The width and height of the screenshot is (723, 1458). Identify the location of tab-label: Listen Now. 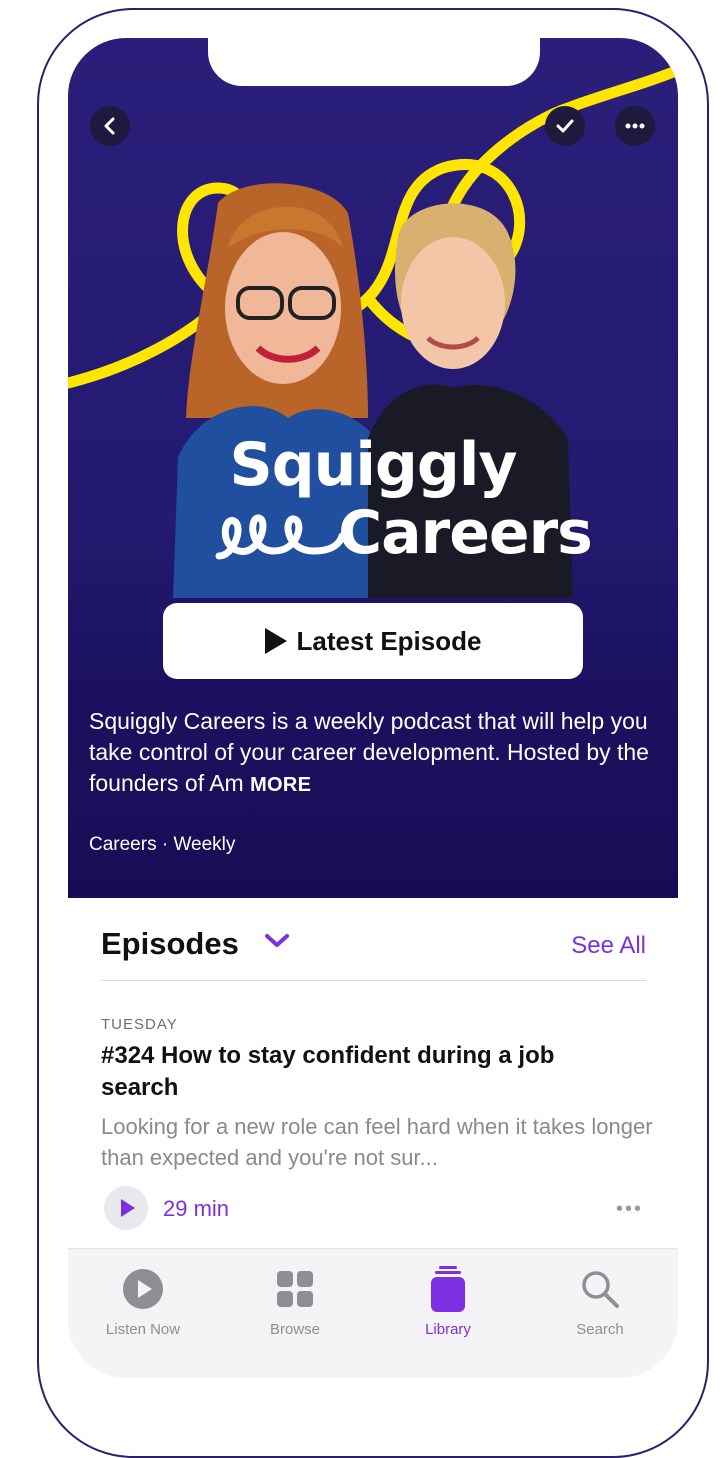
(143, 1329).